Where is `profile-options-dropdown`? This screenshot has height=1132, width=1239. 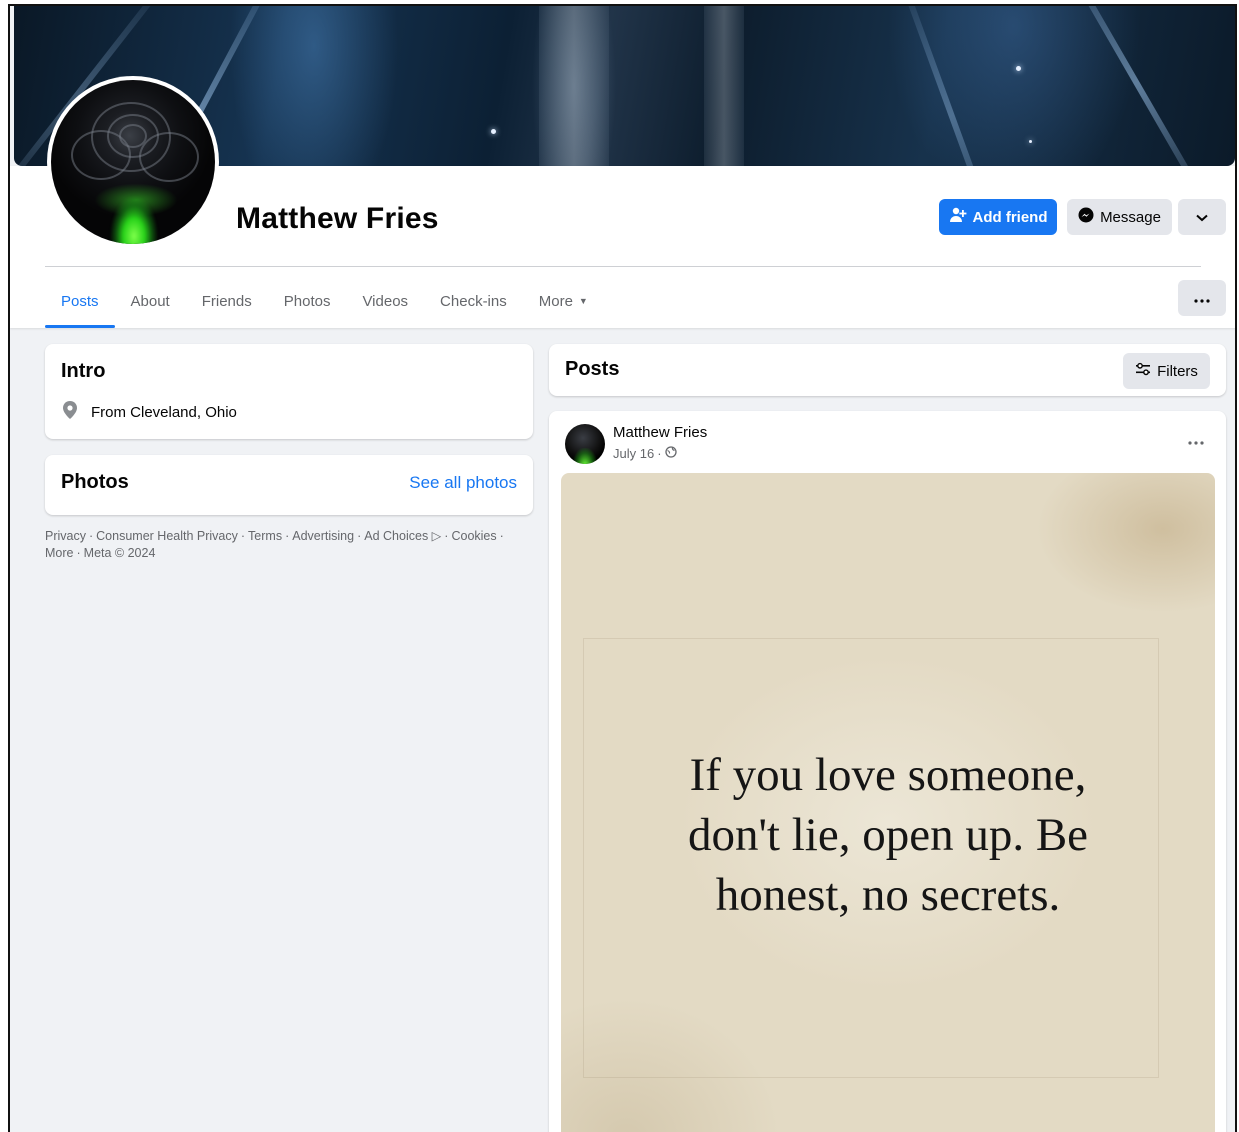 profile-options-dropdown is located at coordinates (1202, 217).